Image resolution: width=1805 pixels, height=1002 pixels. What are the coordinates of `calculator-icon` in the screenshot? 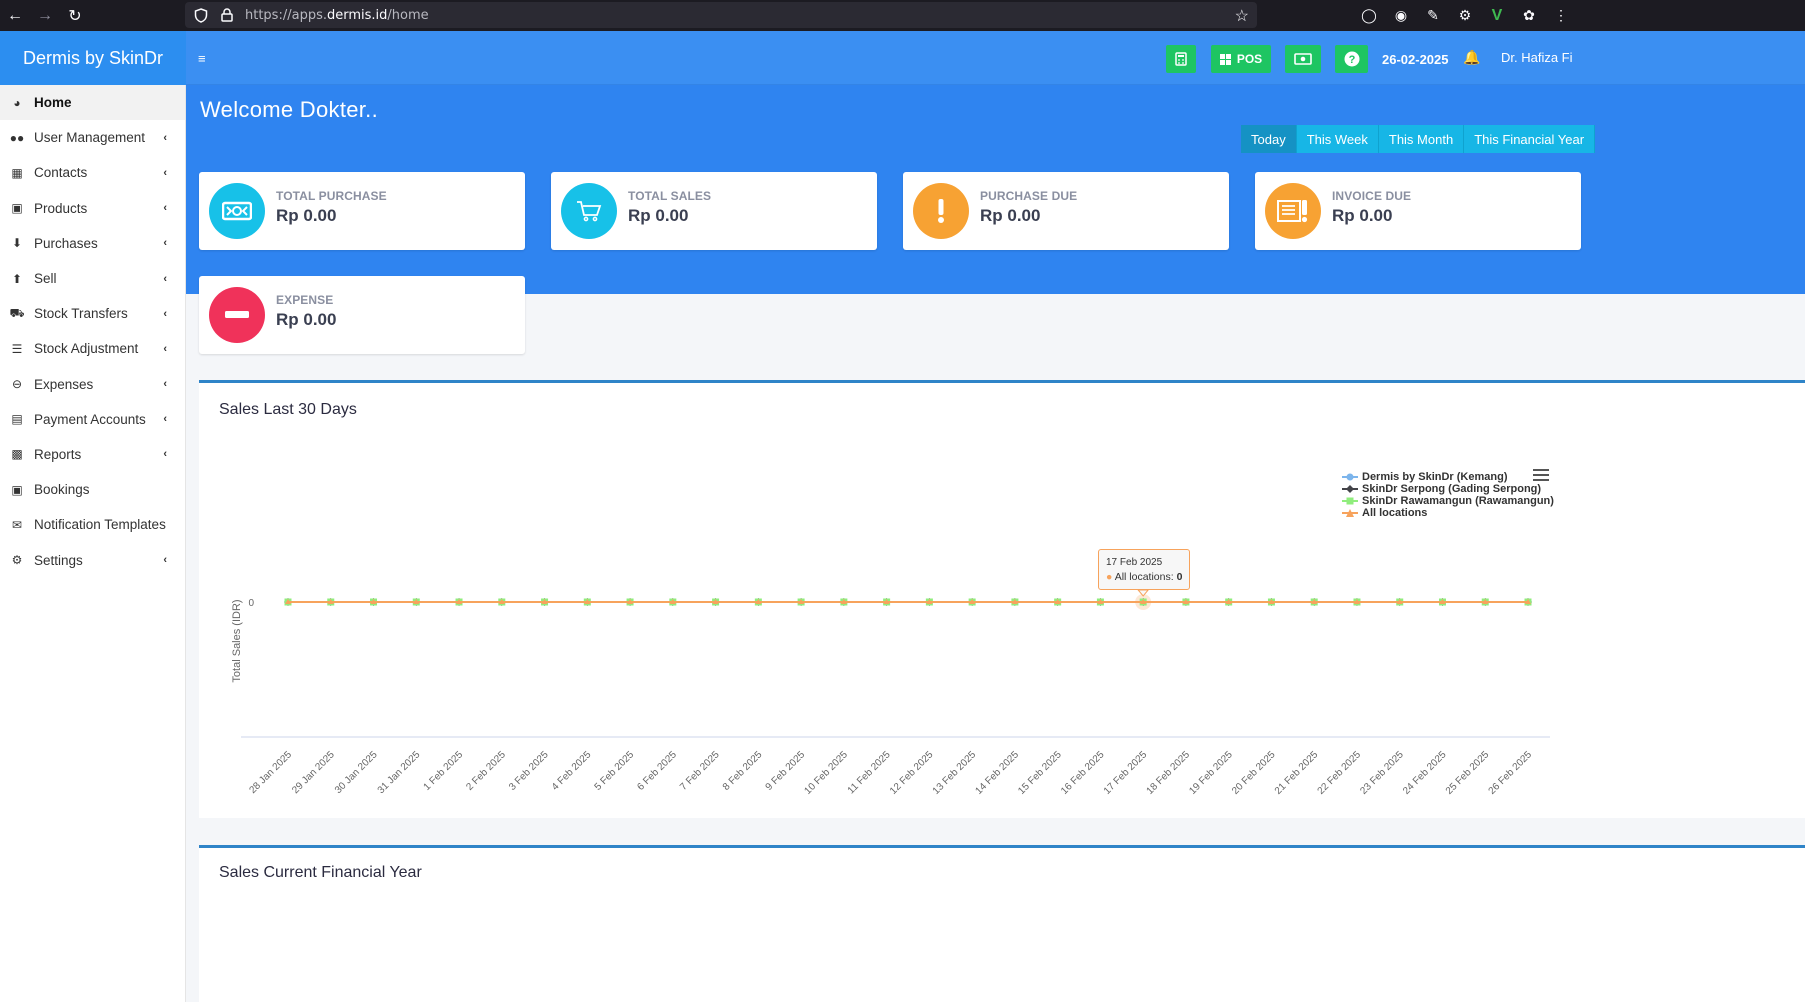 It's located at (1181, 59).